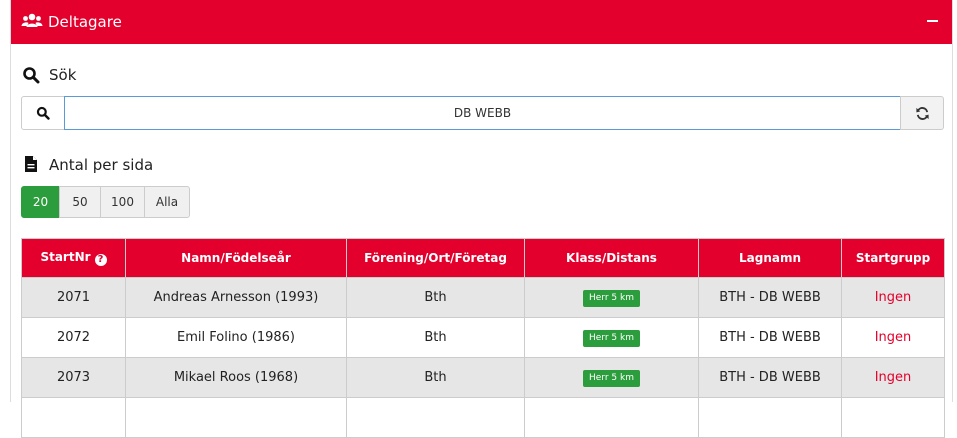 The width and height of the screenshot is (957, 438). I want to click on search-group: DB WEBB, so click(482, 113).